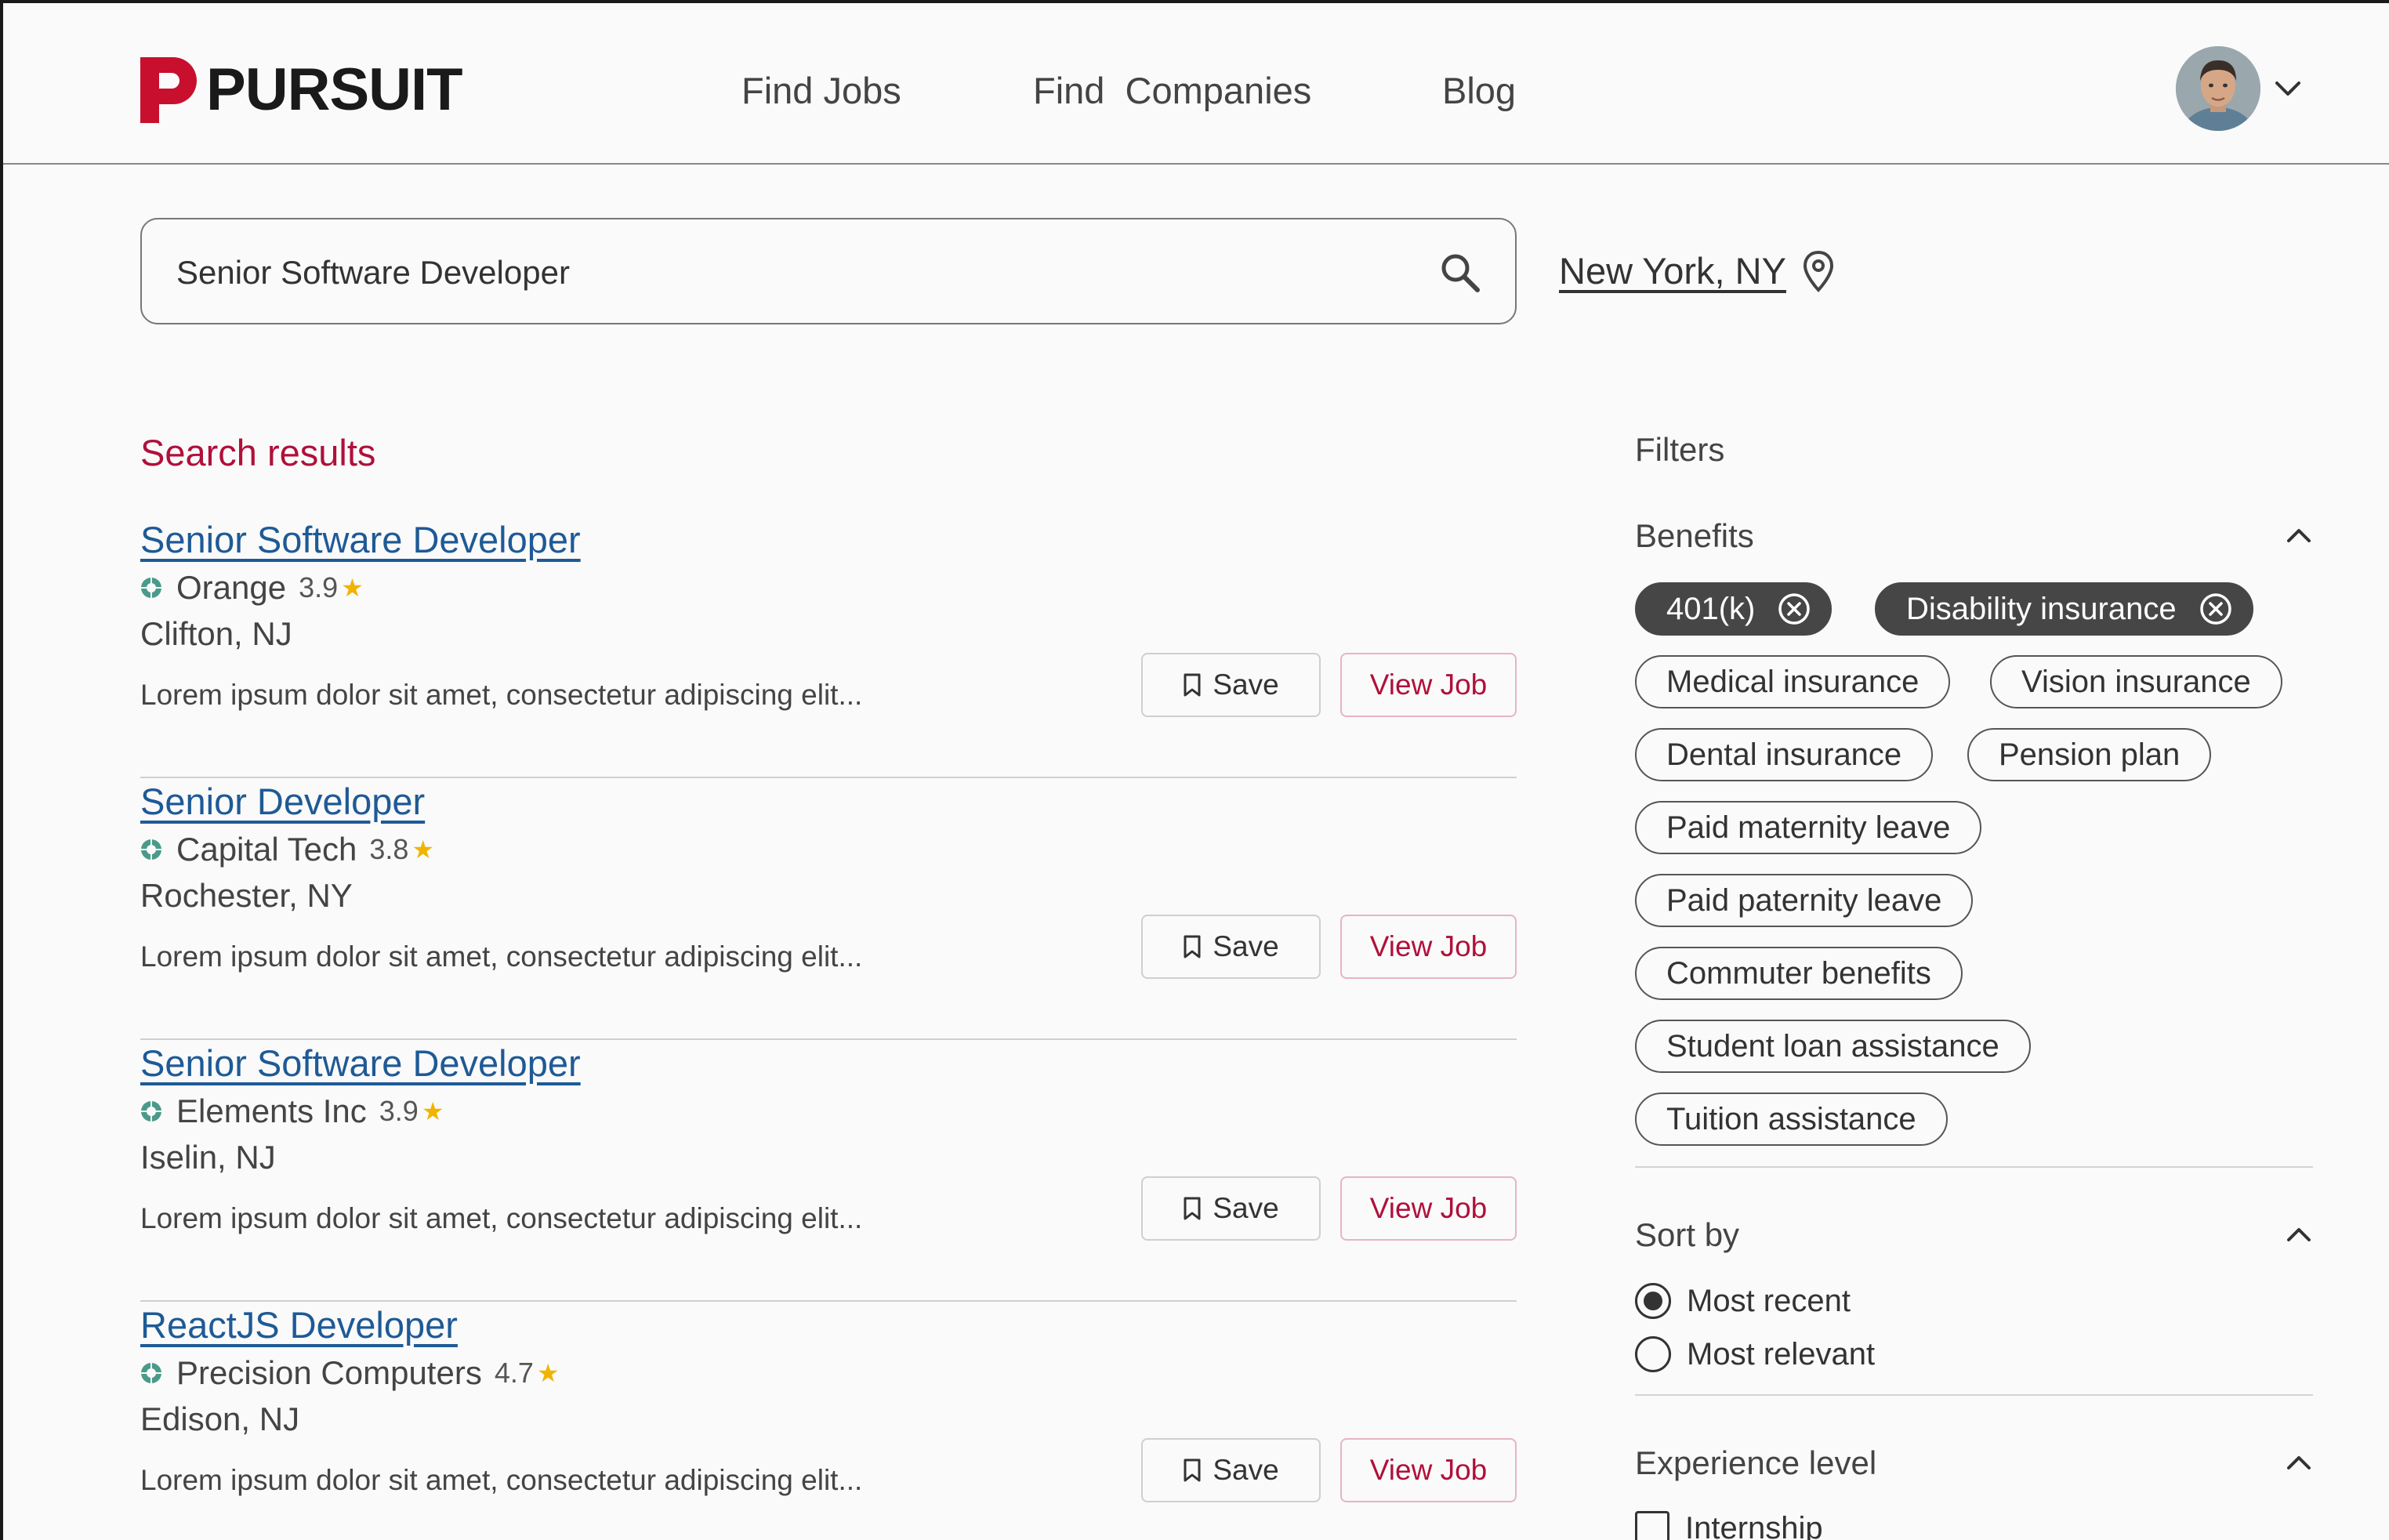 The width and height of the screenshot is (2389, 1540). Describe the element at coordinates (1754, 1525) in the screenshot. I see `checkbox-label: Internship` at that location.